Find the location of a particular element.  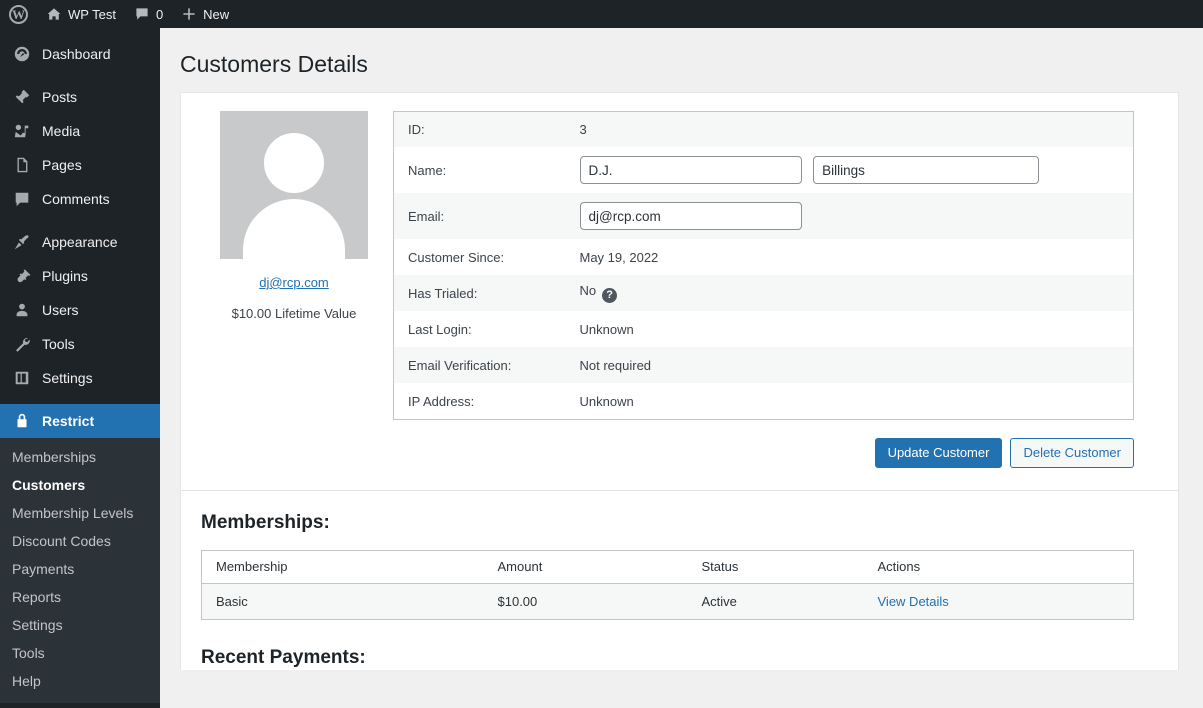

field-label-has-trialed: Has Trialed: is located at coordinates (443, 293).